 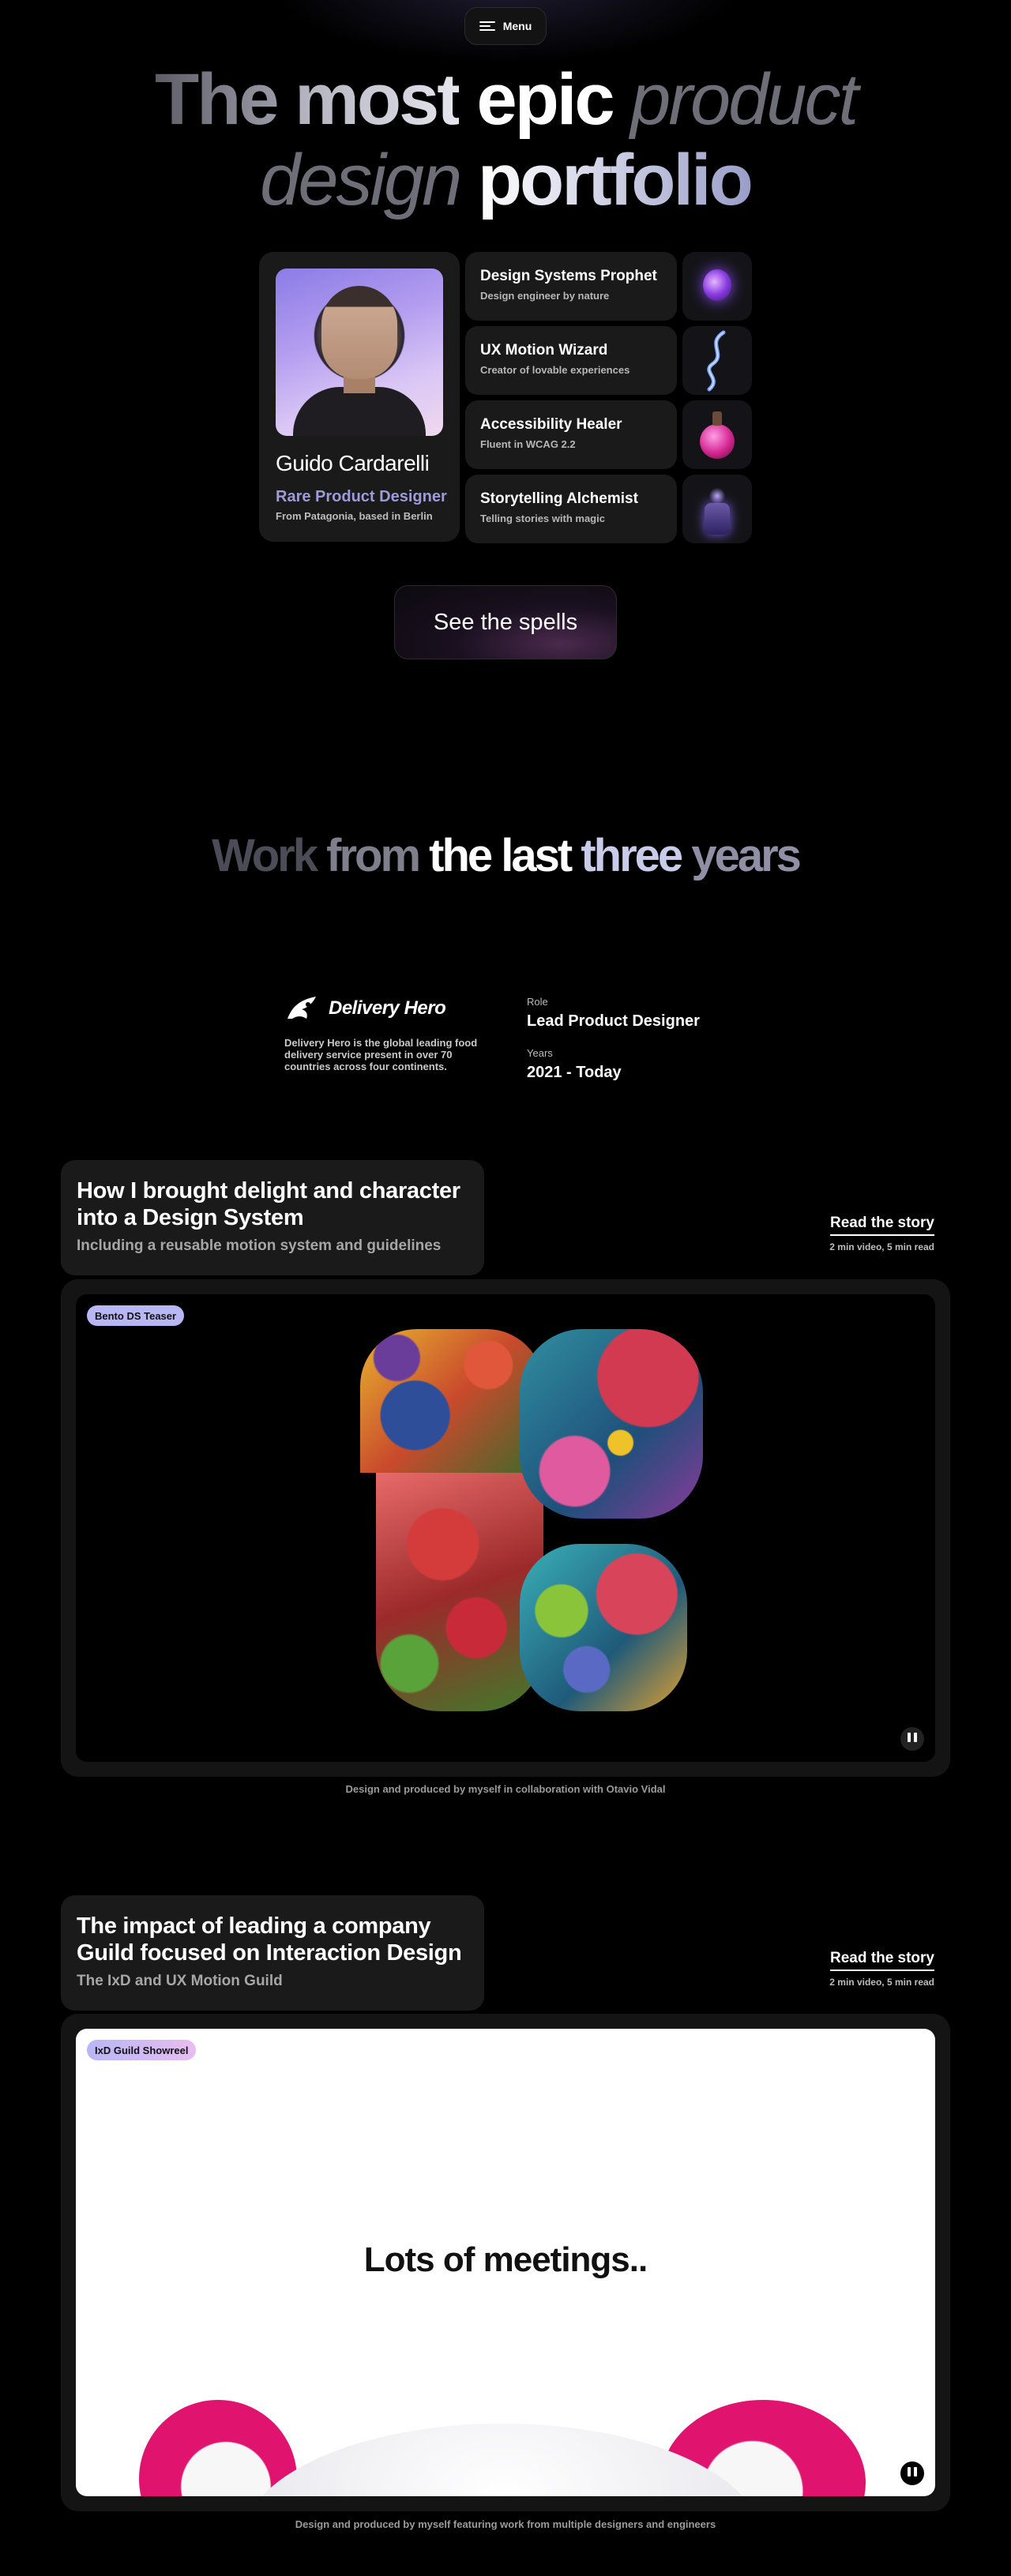 I want to click on alchemy-jar-icon, so click(x=717, y=509).